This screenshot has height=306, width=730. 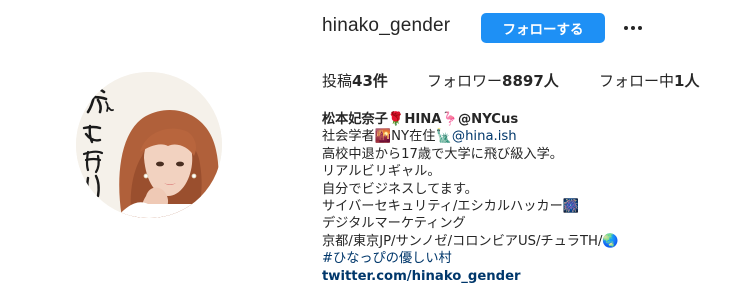 I want to click on username: hinako_gender, so click(x=386, y=25).